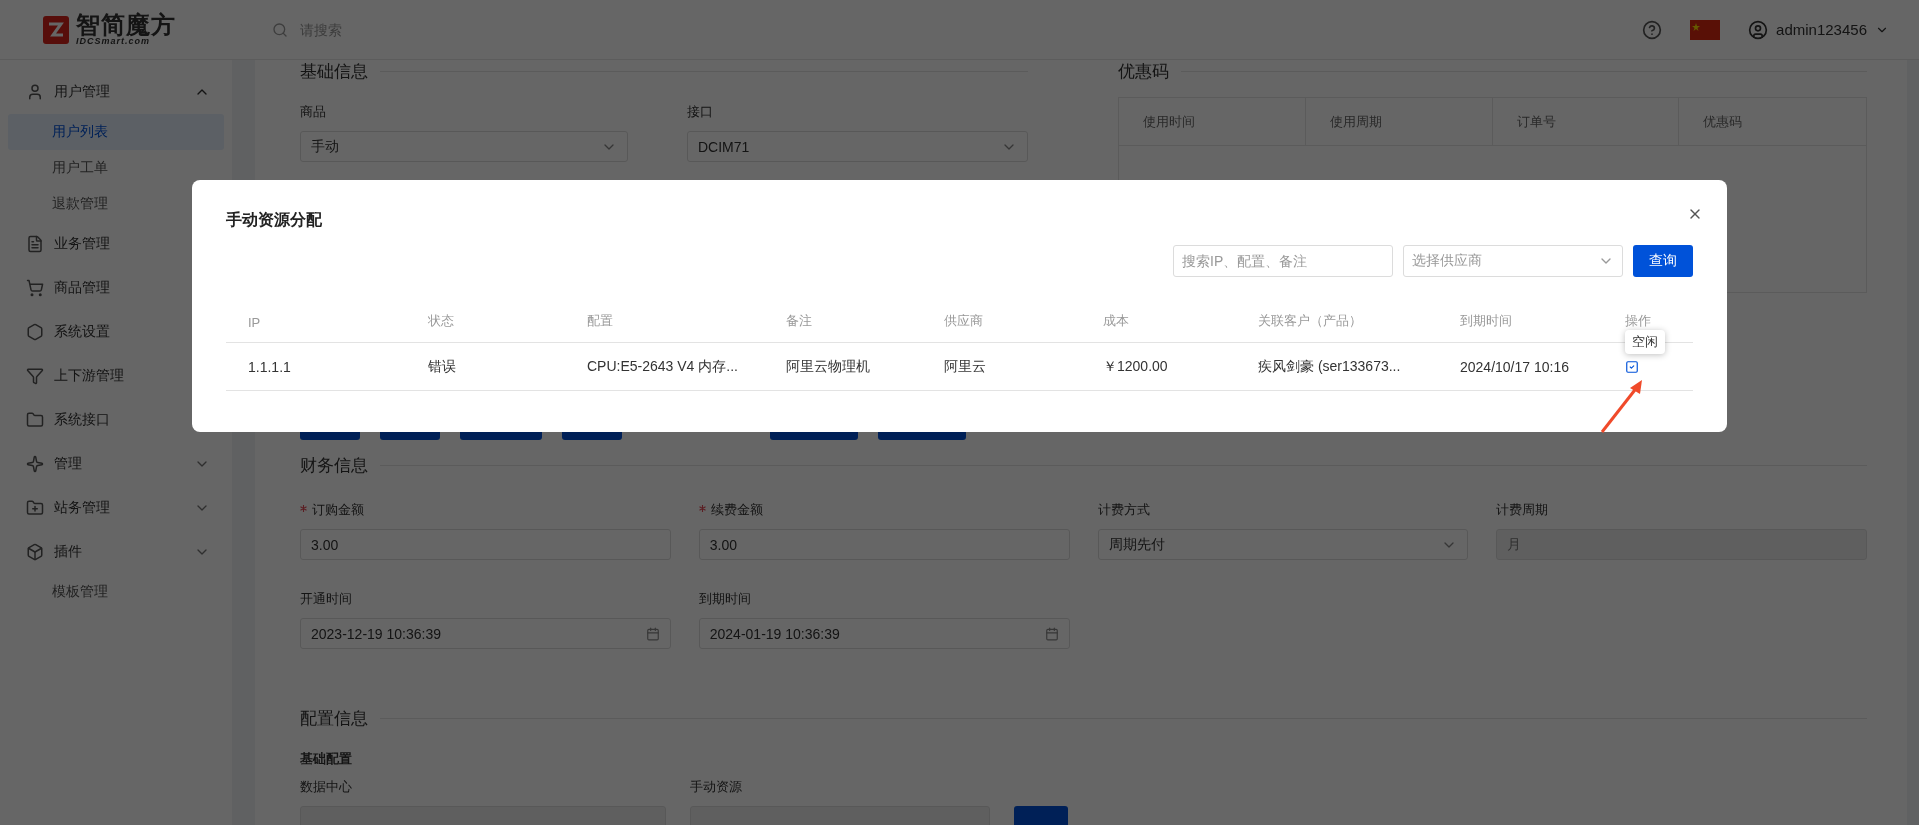  I want to click on field-label: 数据中心, so click(326, 787).